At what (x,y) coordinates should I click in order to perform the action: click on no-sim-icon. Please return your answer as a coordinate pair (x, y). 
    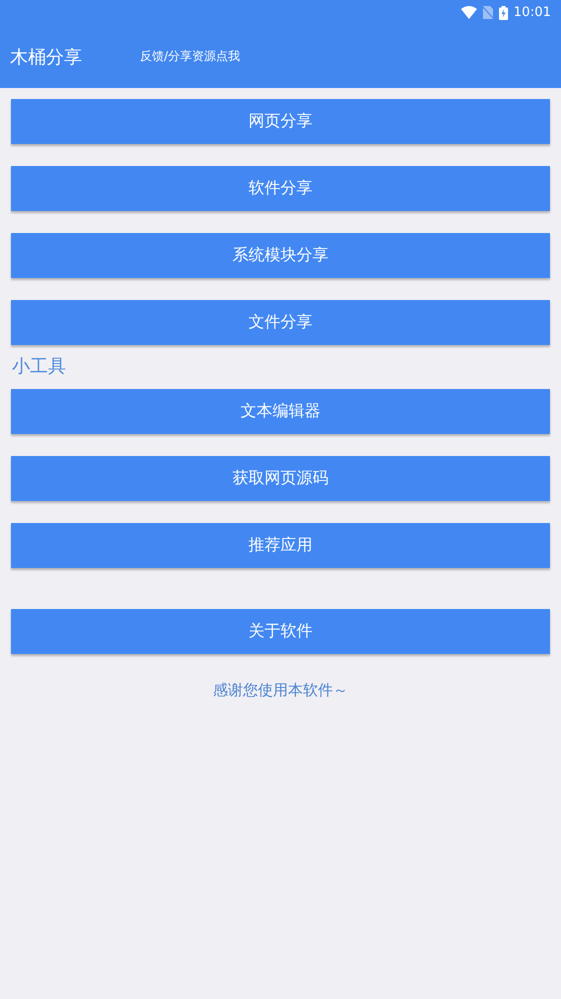
    Looking at the image, I should click on (487, 12).